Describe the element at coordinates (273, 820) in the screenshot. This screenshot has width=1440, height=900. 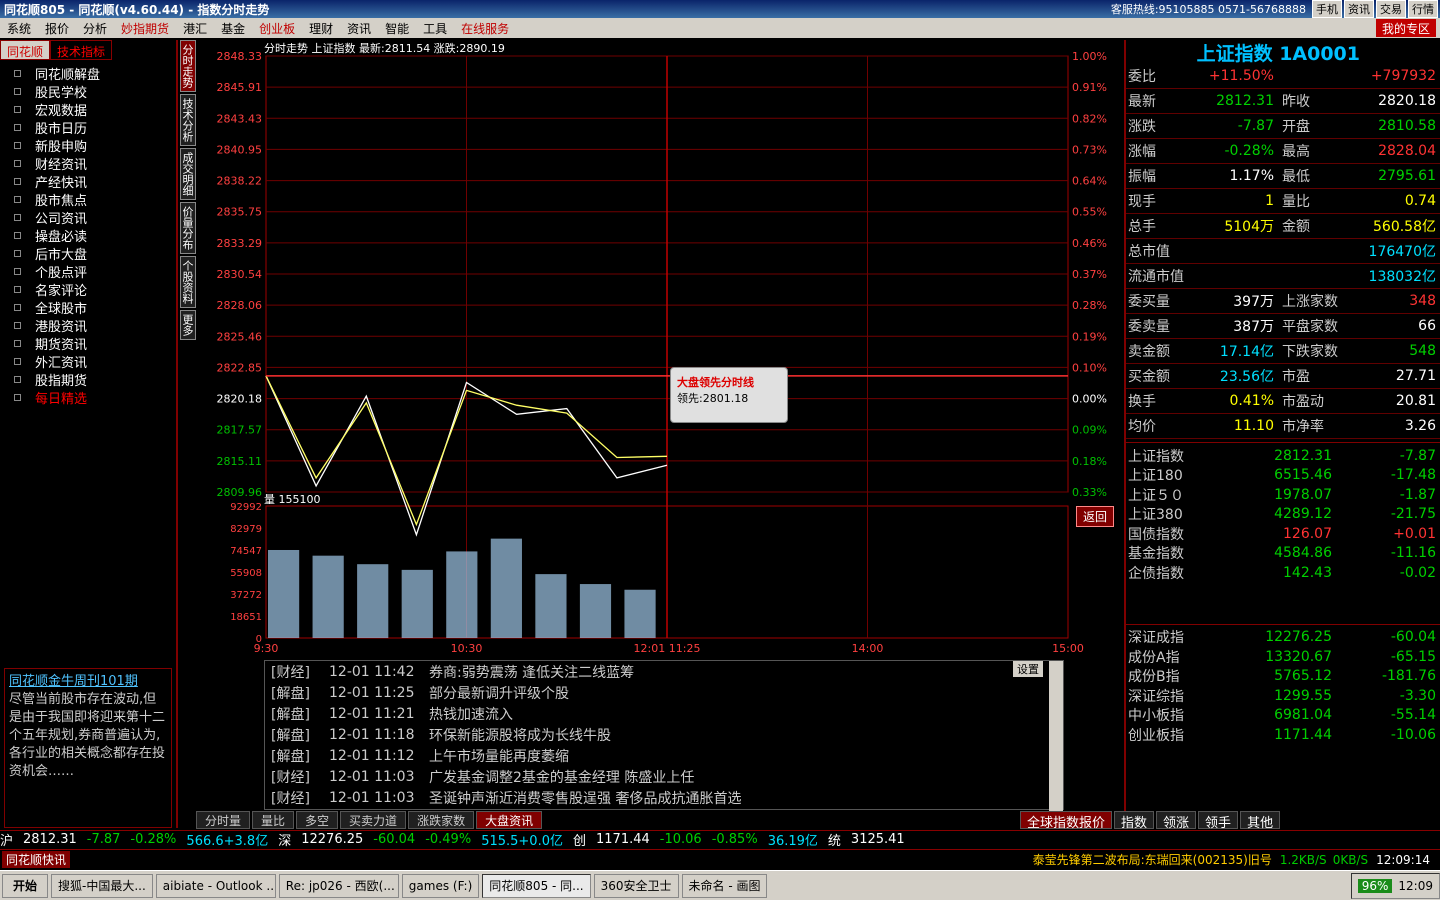
I see `bottom-tab-1: 量比` at that location.